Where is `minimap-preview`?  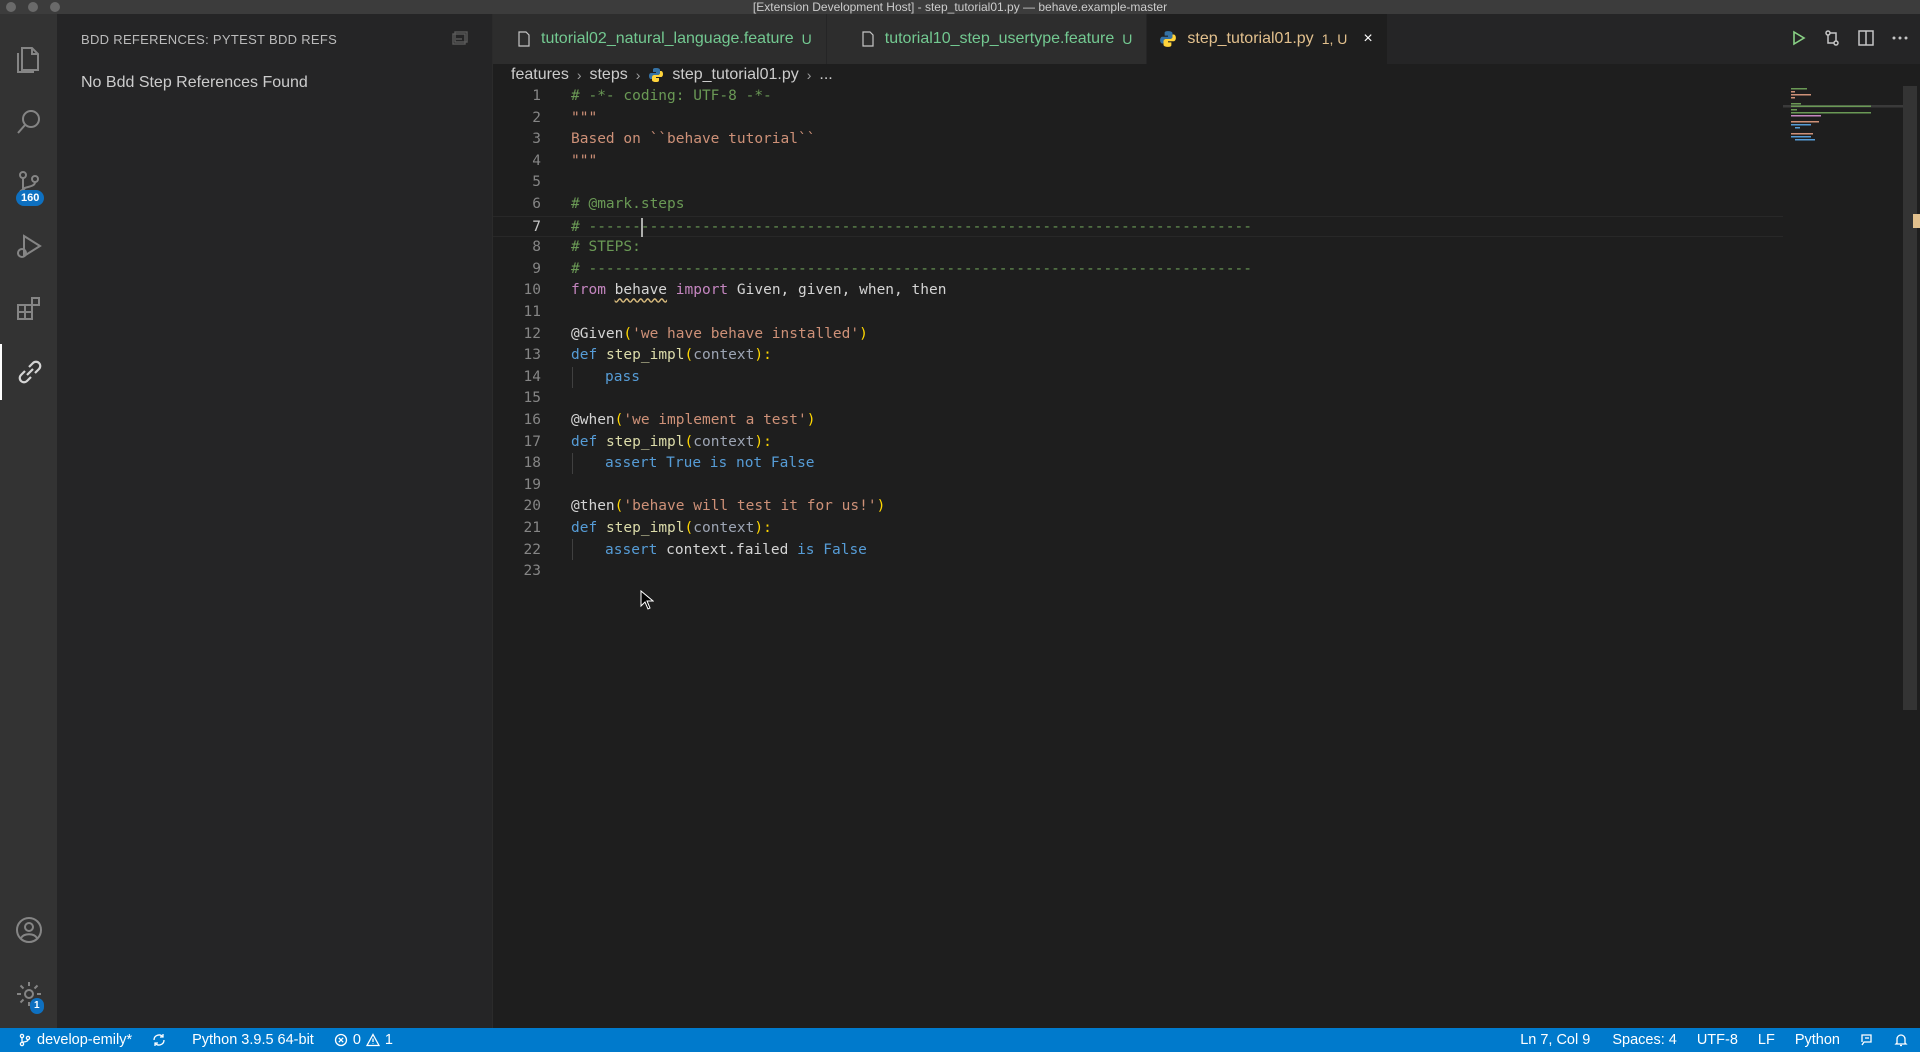
minimap-preview is located at coordinates (1843, 114).